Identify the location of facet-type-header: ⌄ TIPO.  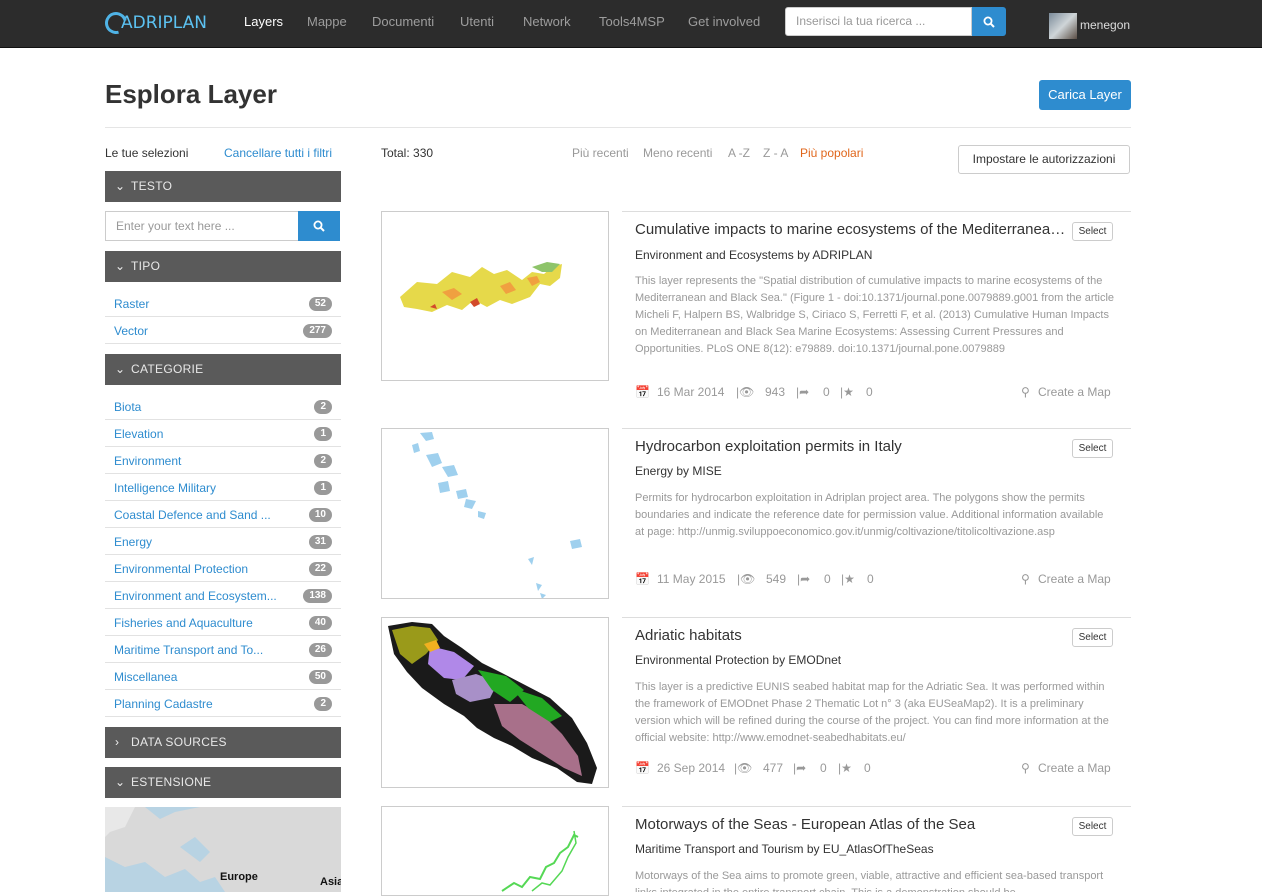
(223, 266).